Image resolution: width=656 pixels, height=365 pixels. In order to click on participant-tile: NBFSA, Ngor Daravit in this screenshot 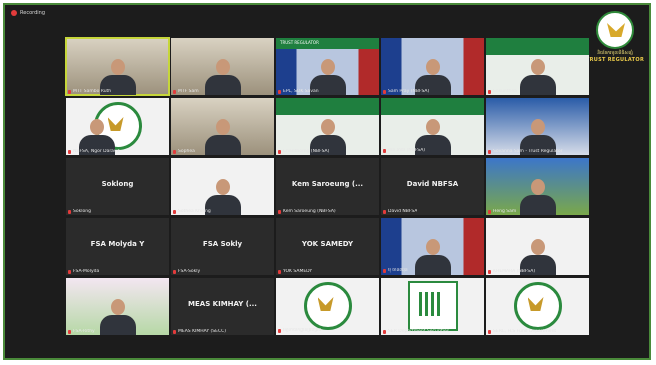, I will do `click(117, 126)`.